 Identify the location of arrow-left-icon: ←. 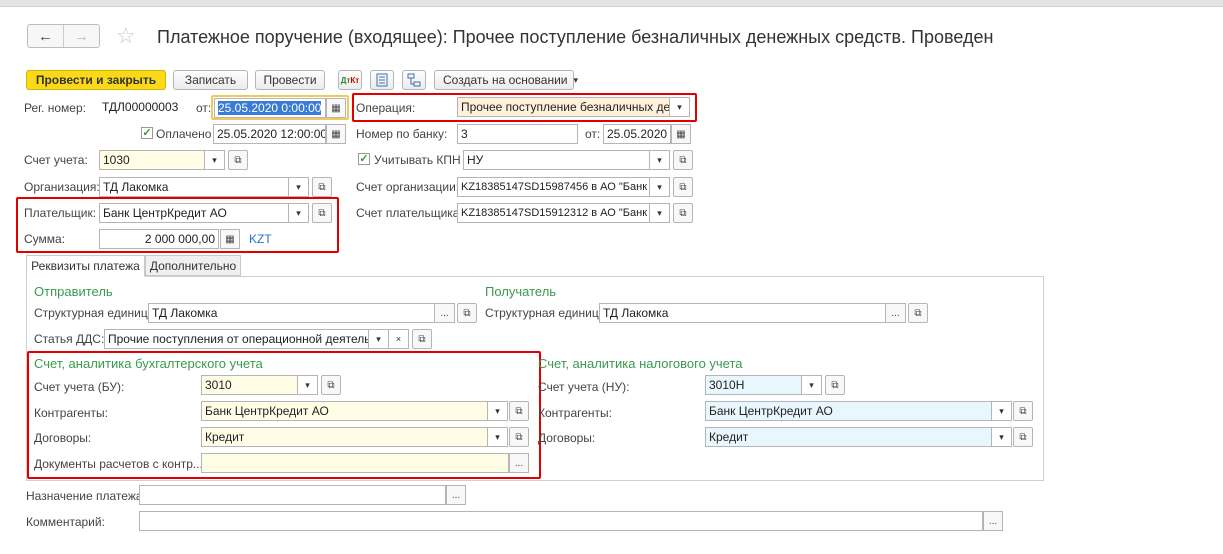
(45, 36).